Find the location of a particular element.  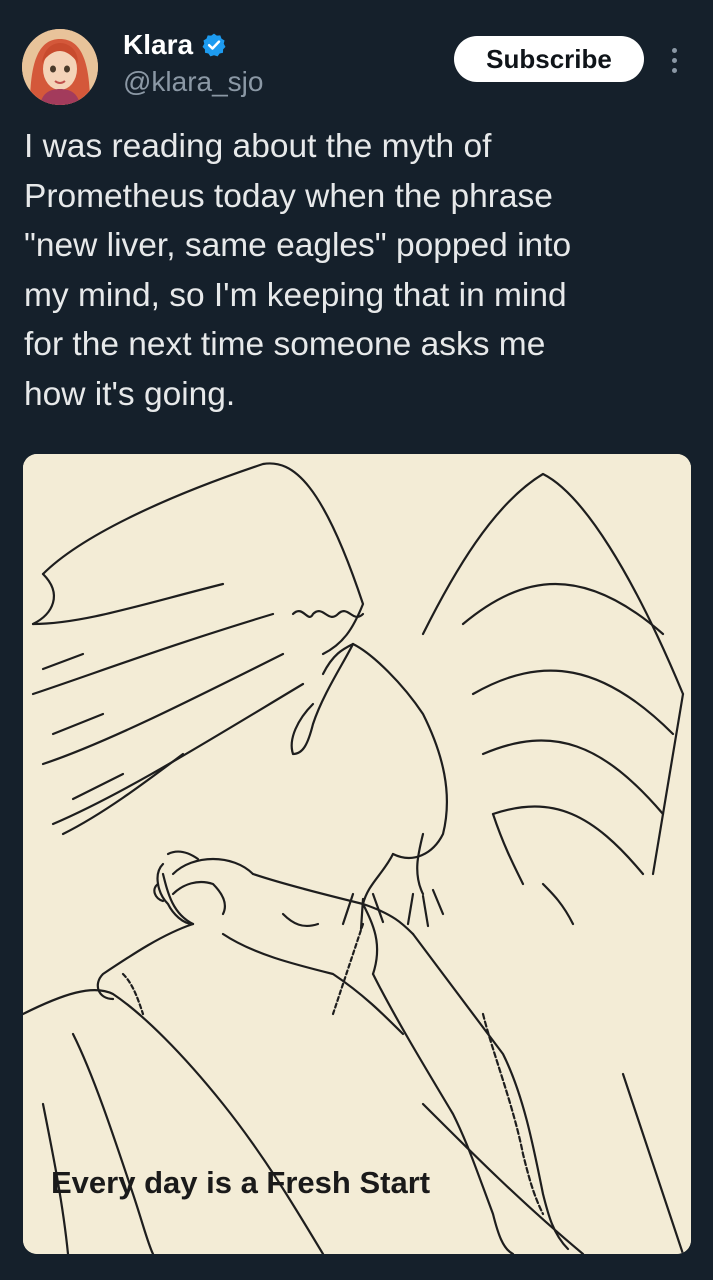

subscribe-button: Subscribe is located at coordinates (549, 59).